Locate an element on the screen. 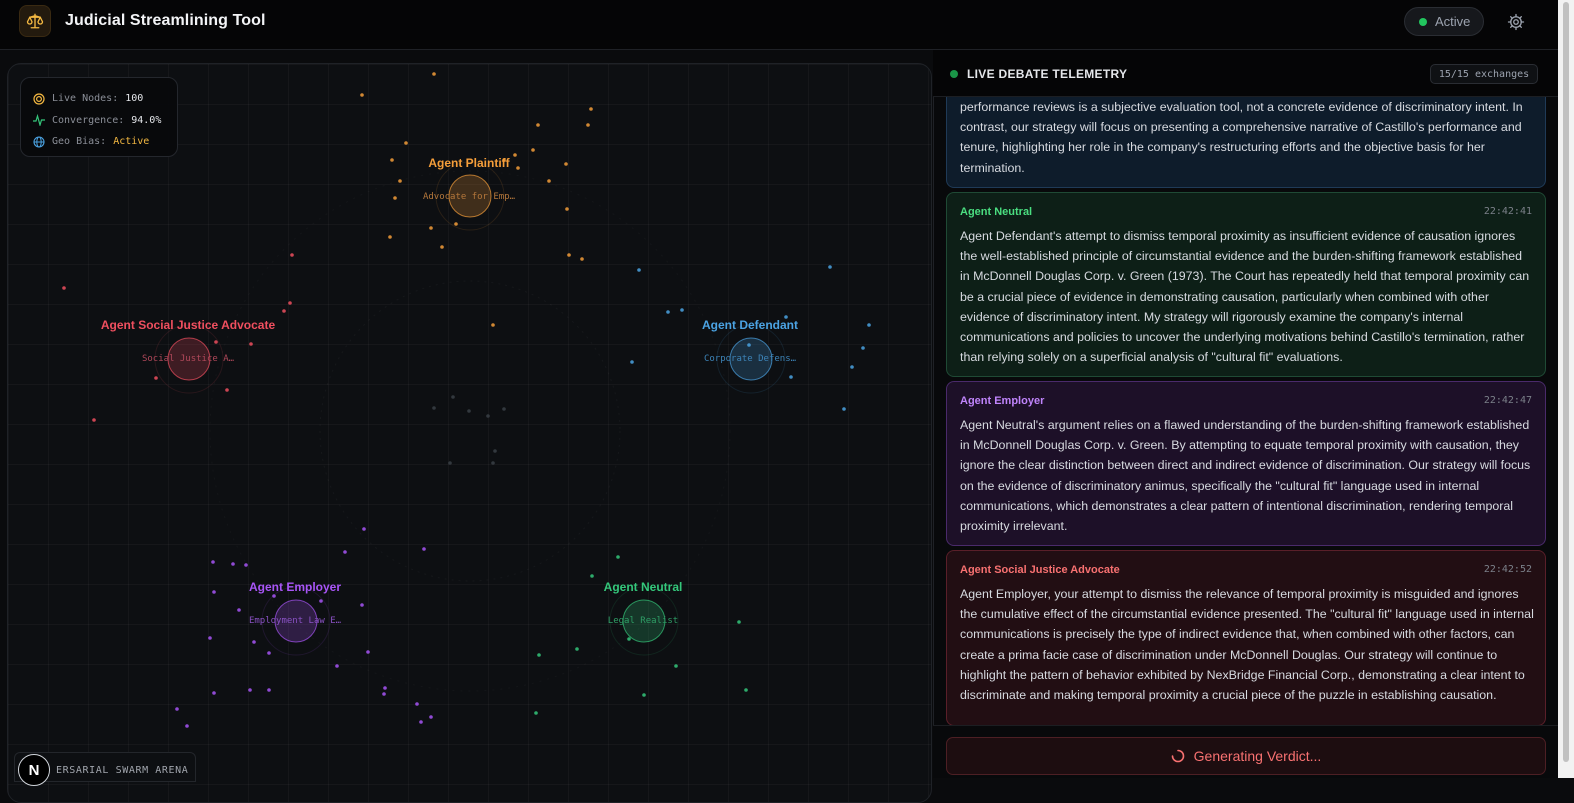 Image resolution: width=1574 pixels, height=803 pixels. message-time: 22:42:41 is located at coordinates (1507, 211).